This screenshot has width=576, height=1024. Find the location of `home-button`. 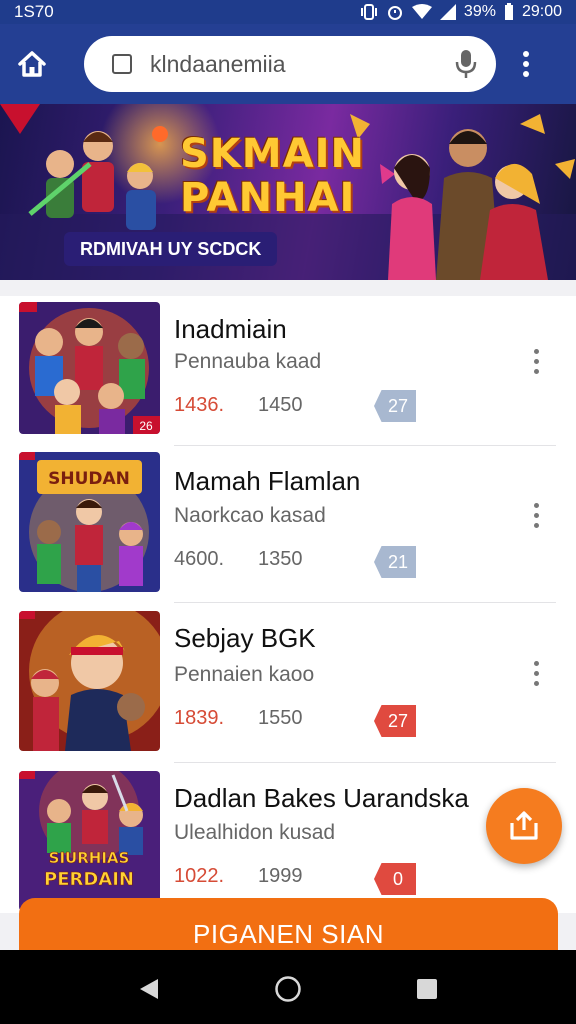

home-button is located at coordinates (32, 64).